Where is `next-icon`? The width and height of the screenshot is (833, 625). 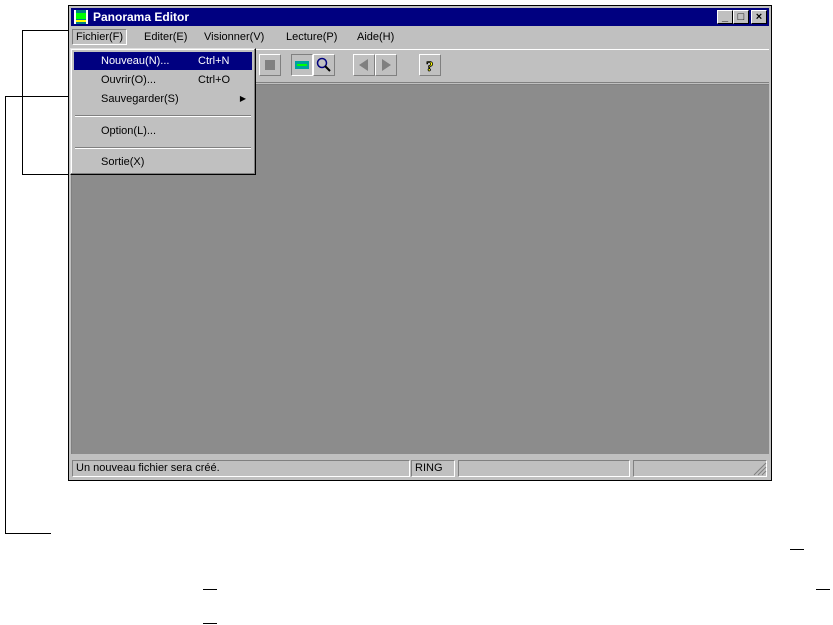
next-icon is located at coordinates (386, 65).